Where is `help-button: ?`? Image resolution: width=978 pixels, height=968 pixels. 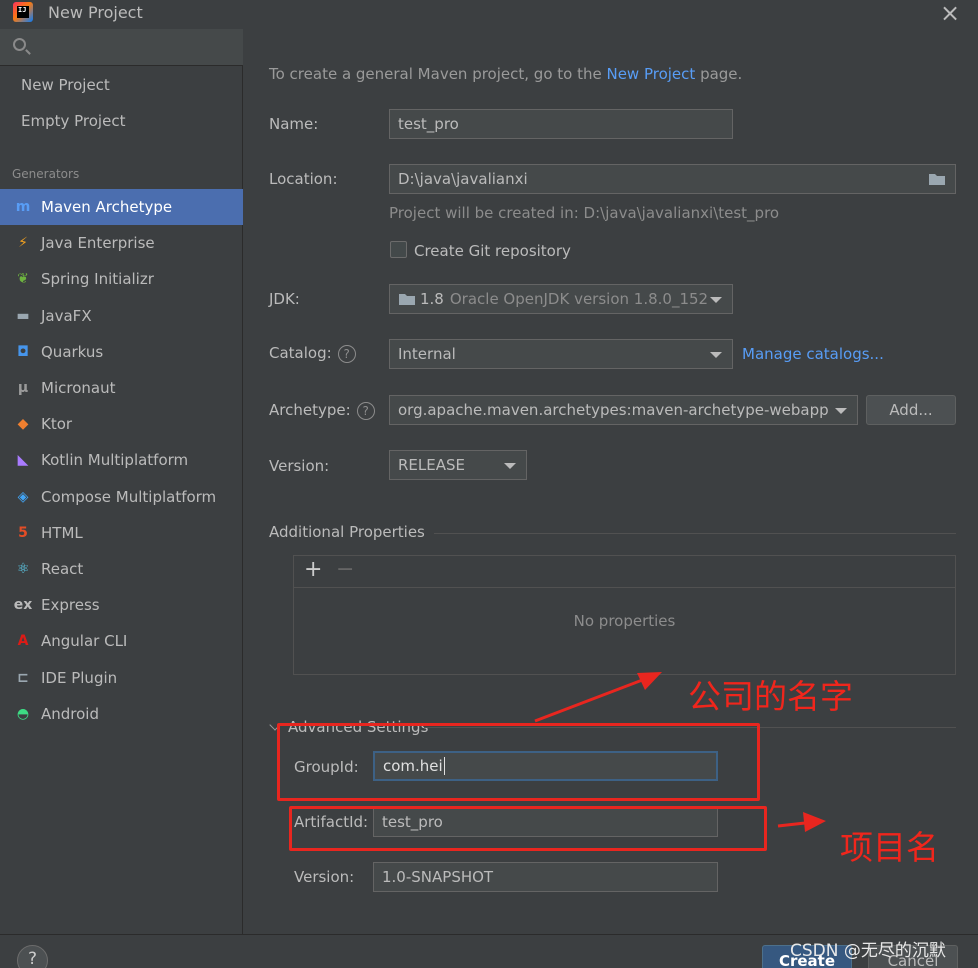 help-button: ? is located at coordinates (32, 956).